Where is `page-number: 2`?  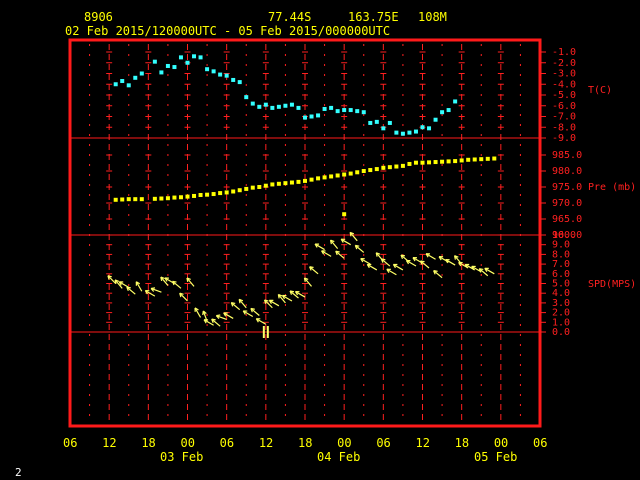
page-number: 2 is located at coordinates (18, 472).